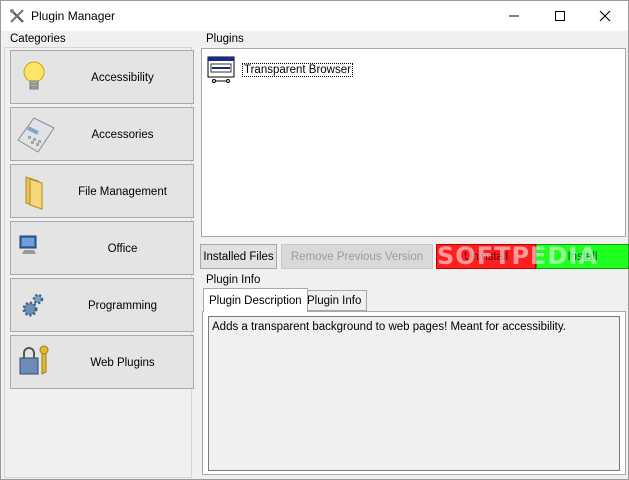 The image size is (629, 480). What do you see at coordinates (122, 78) in the screenshot?
I see `category-label: Accessibility` at bounding box center [122, 78].